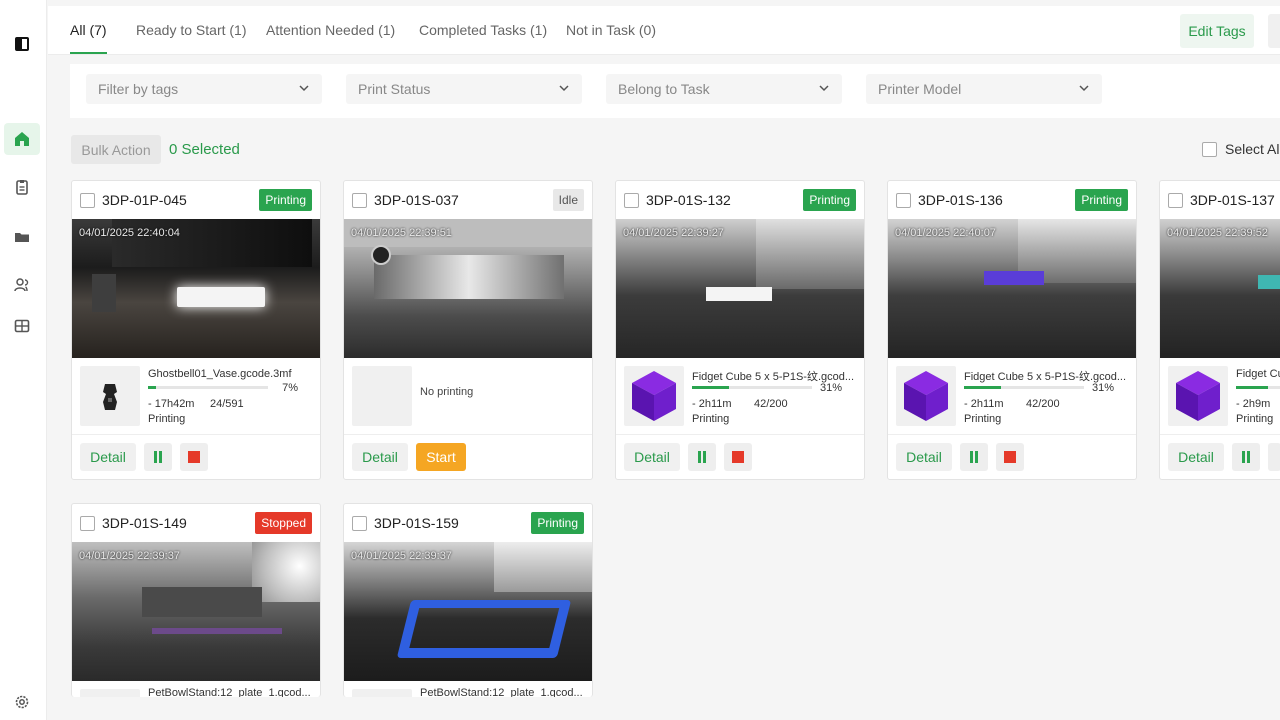 The height and width of the screenshot is (720, 1280). Describe the element at coordinates (283, 523) in the screenshot. I see `status-badge: Stopped` at that location.